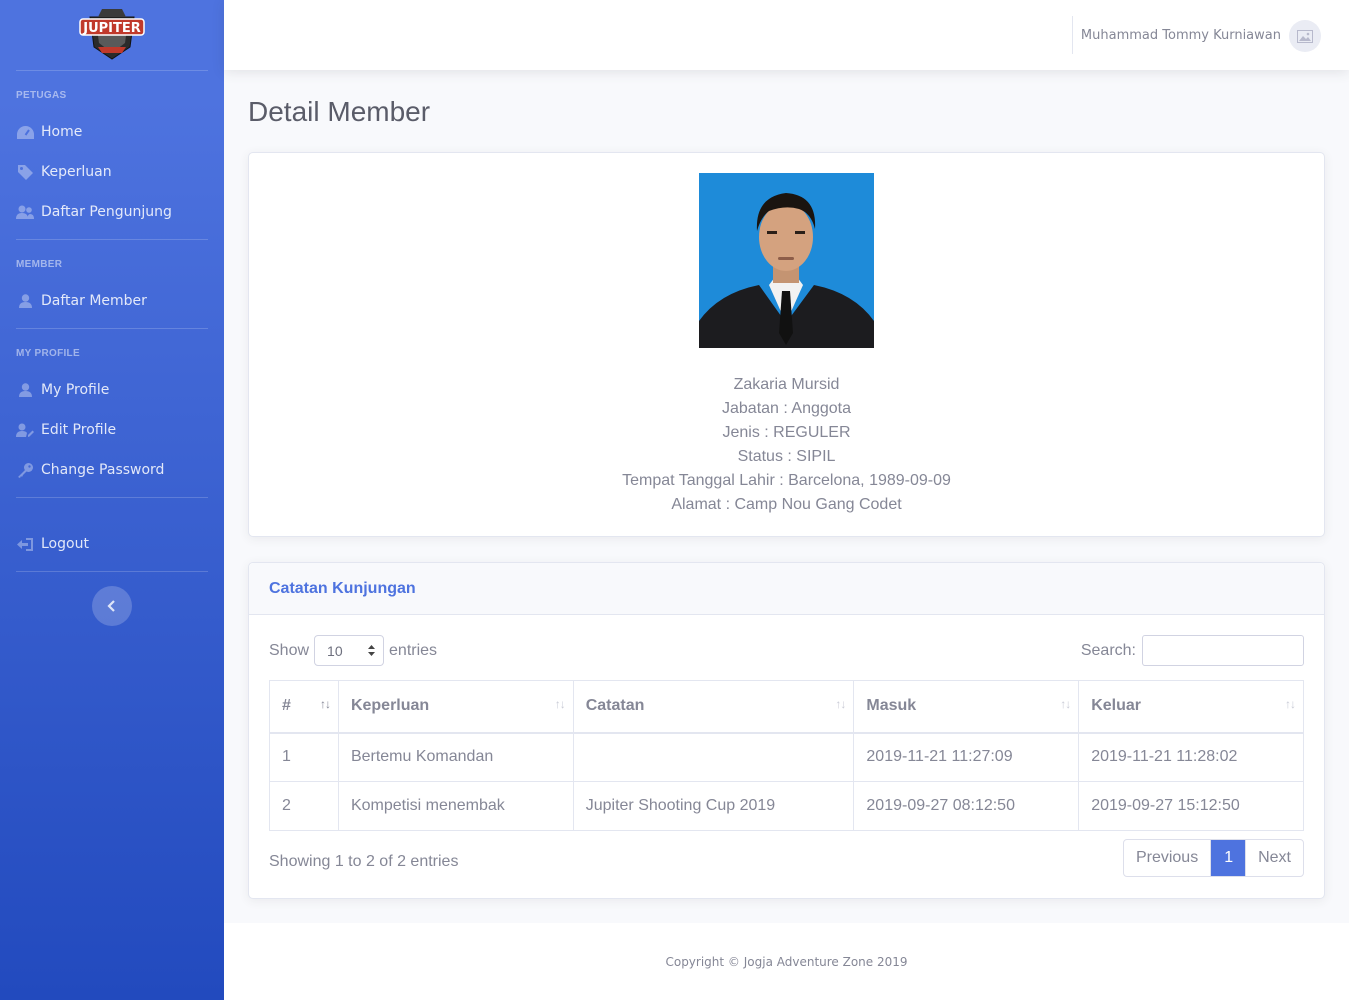  What do you see at coordinates (304, 806) in the screenshot?
I see `cell-number: 2` at bounding box center [304, 806].